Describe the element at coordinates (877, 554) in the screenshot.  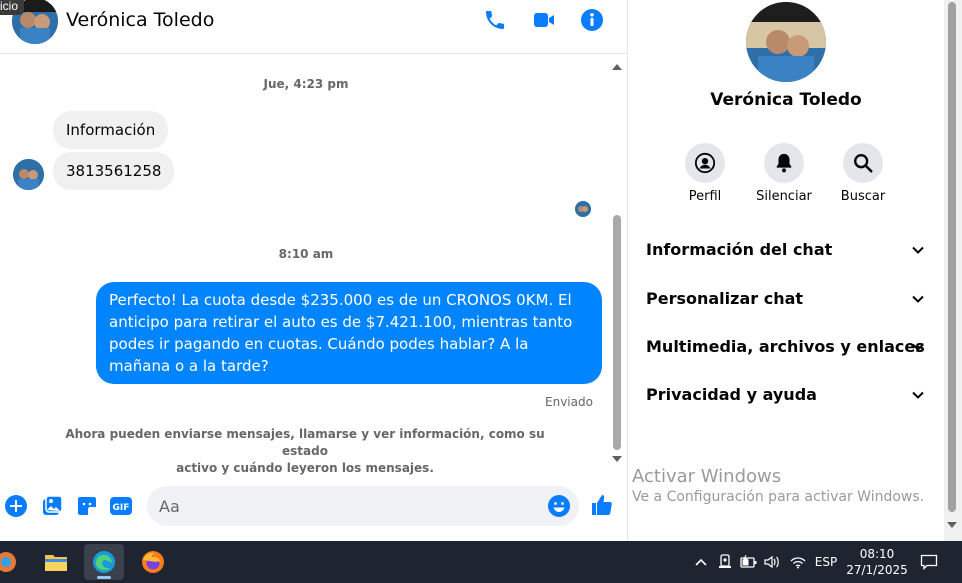
I see `clock-time: 08:10` at that location.